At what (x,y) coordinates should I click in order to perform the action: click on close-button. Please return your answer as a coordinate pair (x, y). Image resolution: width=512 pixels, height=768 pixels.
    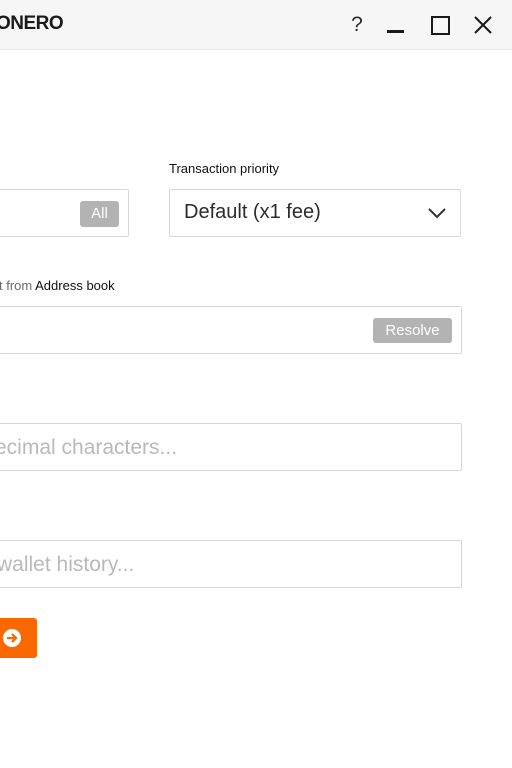
    Looking at the image, I should click on (483, 25).